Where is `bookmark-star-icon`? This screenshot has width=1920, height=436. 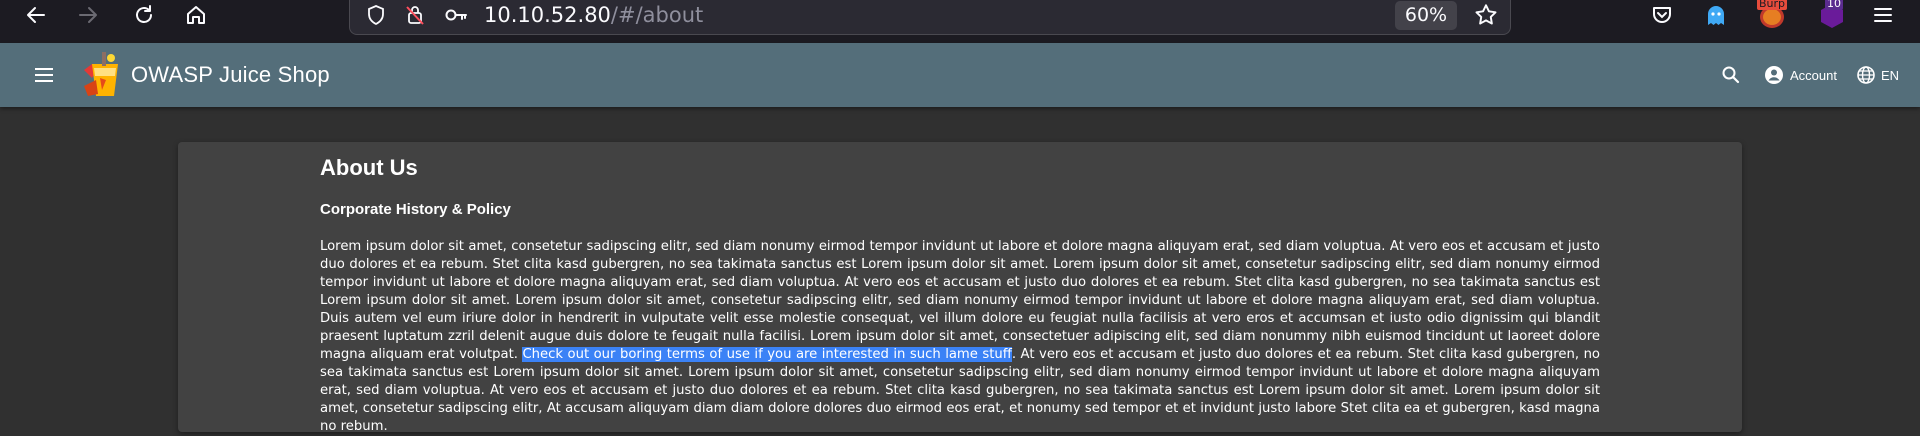
bookmark-star-icon is located at coordinates (1486, 15).